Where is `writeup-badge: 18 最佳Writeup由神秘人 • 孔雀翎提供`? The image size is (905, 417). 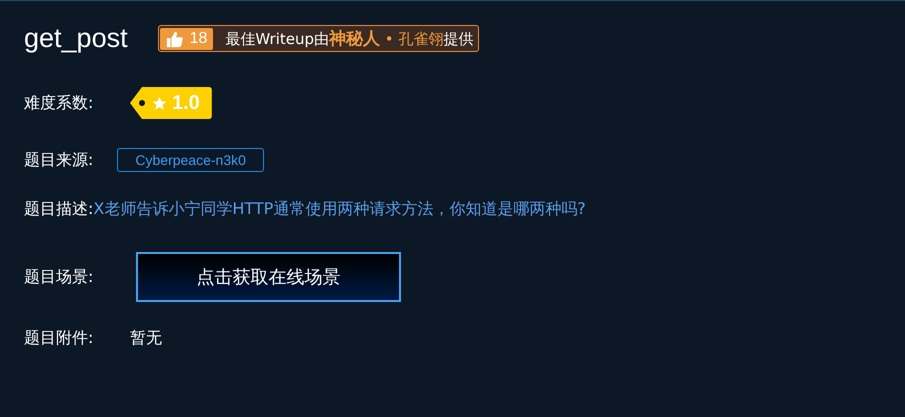 writeup-badge: 18 最佳Writeup由神秘人 • 孔雀翎提供 is located at coordinates (319, 38).